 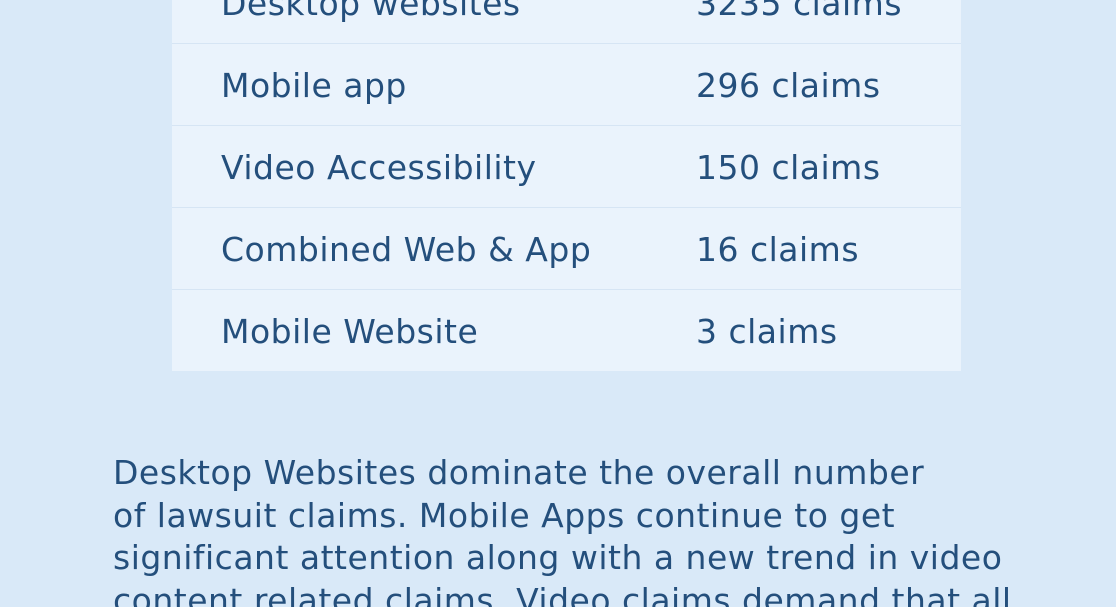 What do you see at coordinates (799, 11) in the screenshot?
I see `row-value: 3235 claims` at bounding box center [799, 11].